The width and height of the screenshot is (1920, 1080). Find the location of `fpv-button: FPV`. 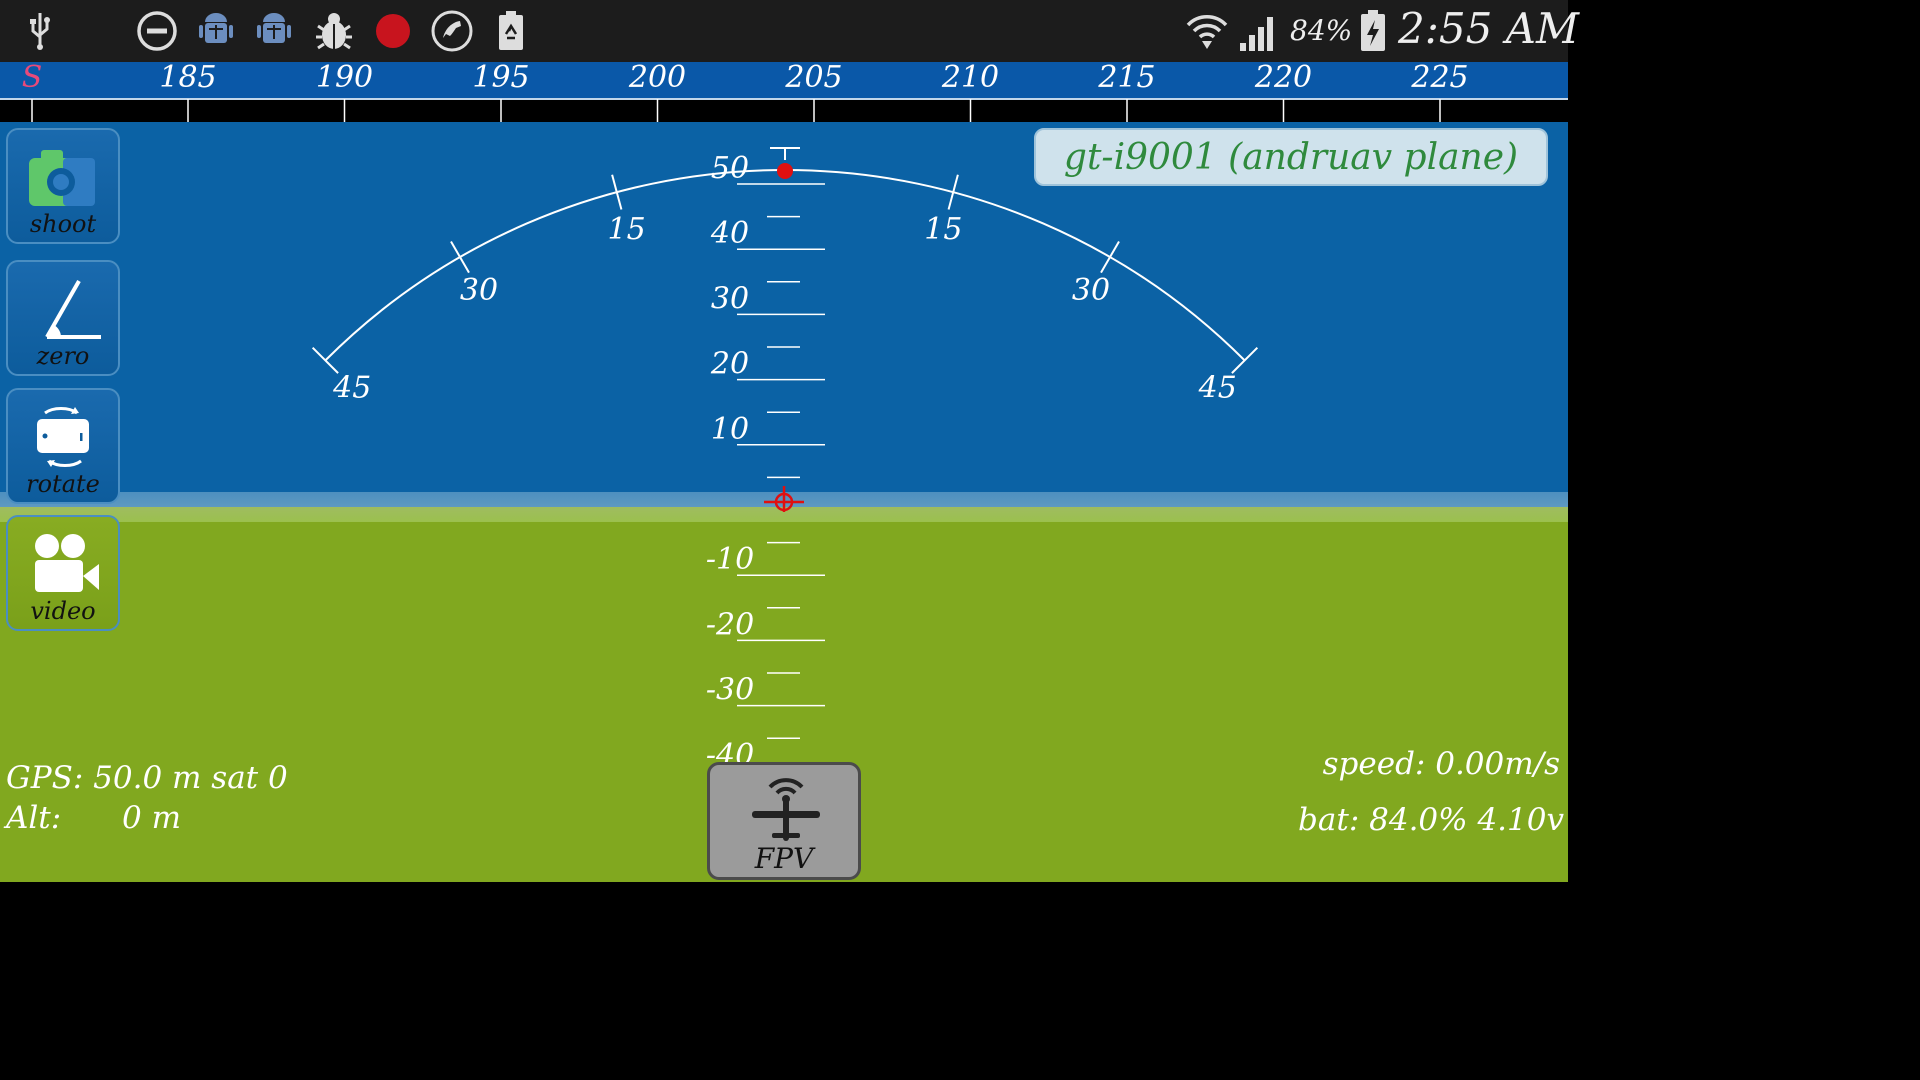

fpv-button: FPV is located at coordinates (784, 821).